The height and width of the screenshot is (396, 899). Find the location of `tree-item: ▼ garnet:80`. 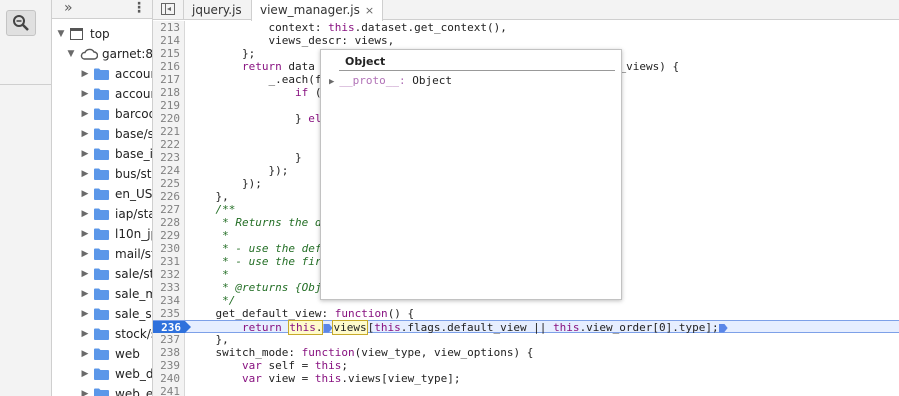

tree-item: ▼ garnet:80 is located at coordinates (102, 54).